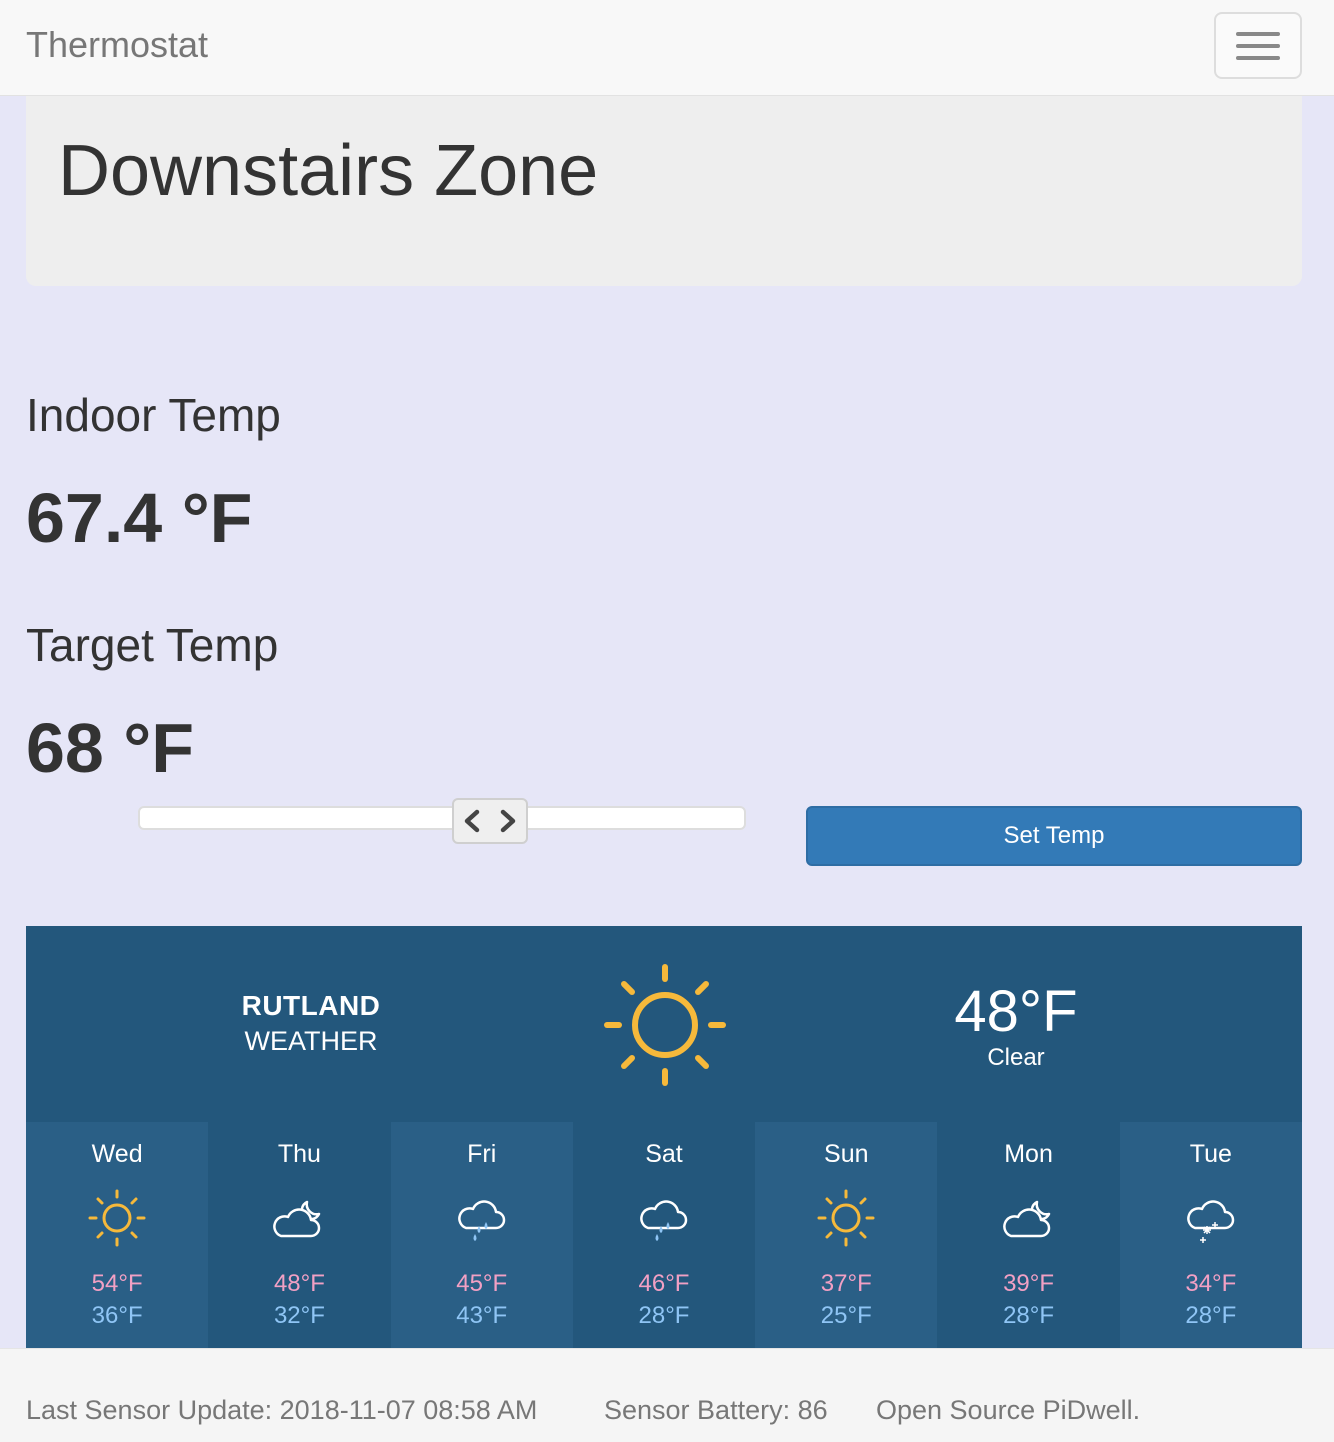  Describe the element at coordinates (664, 1154) in the screenshot. I see `day-name: Sat` at that location.